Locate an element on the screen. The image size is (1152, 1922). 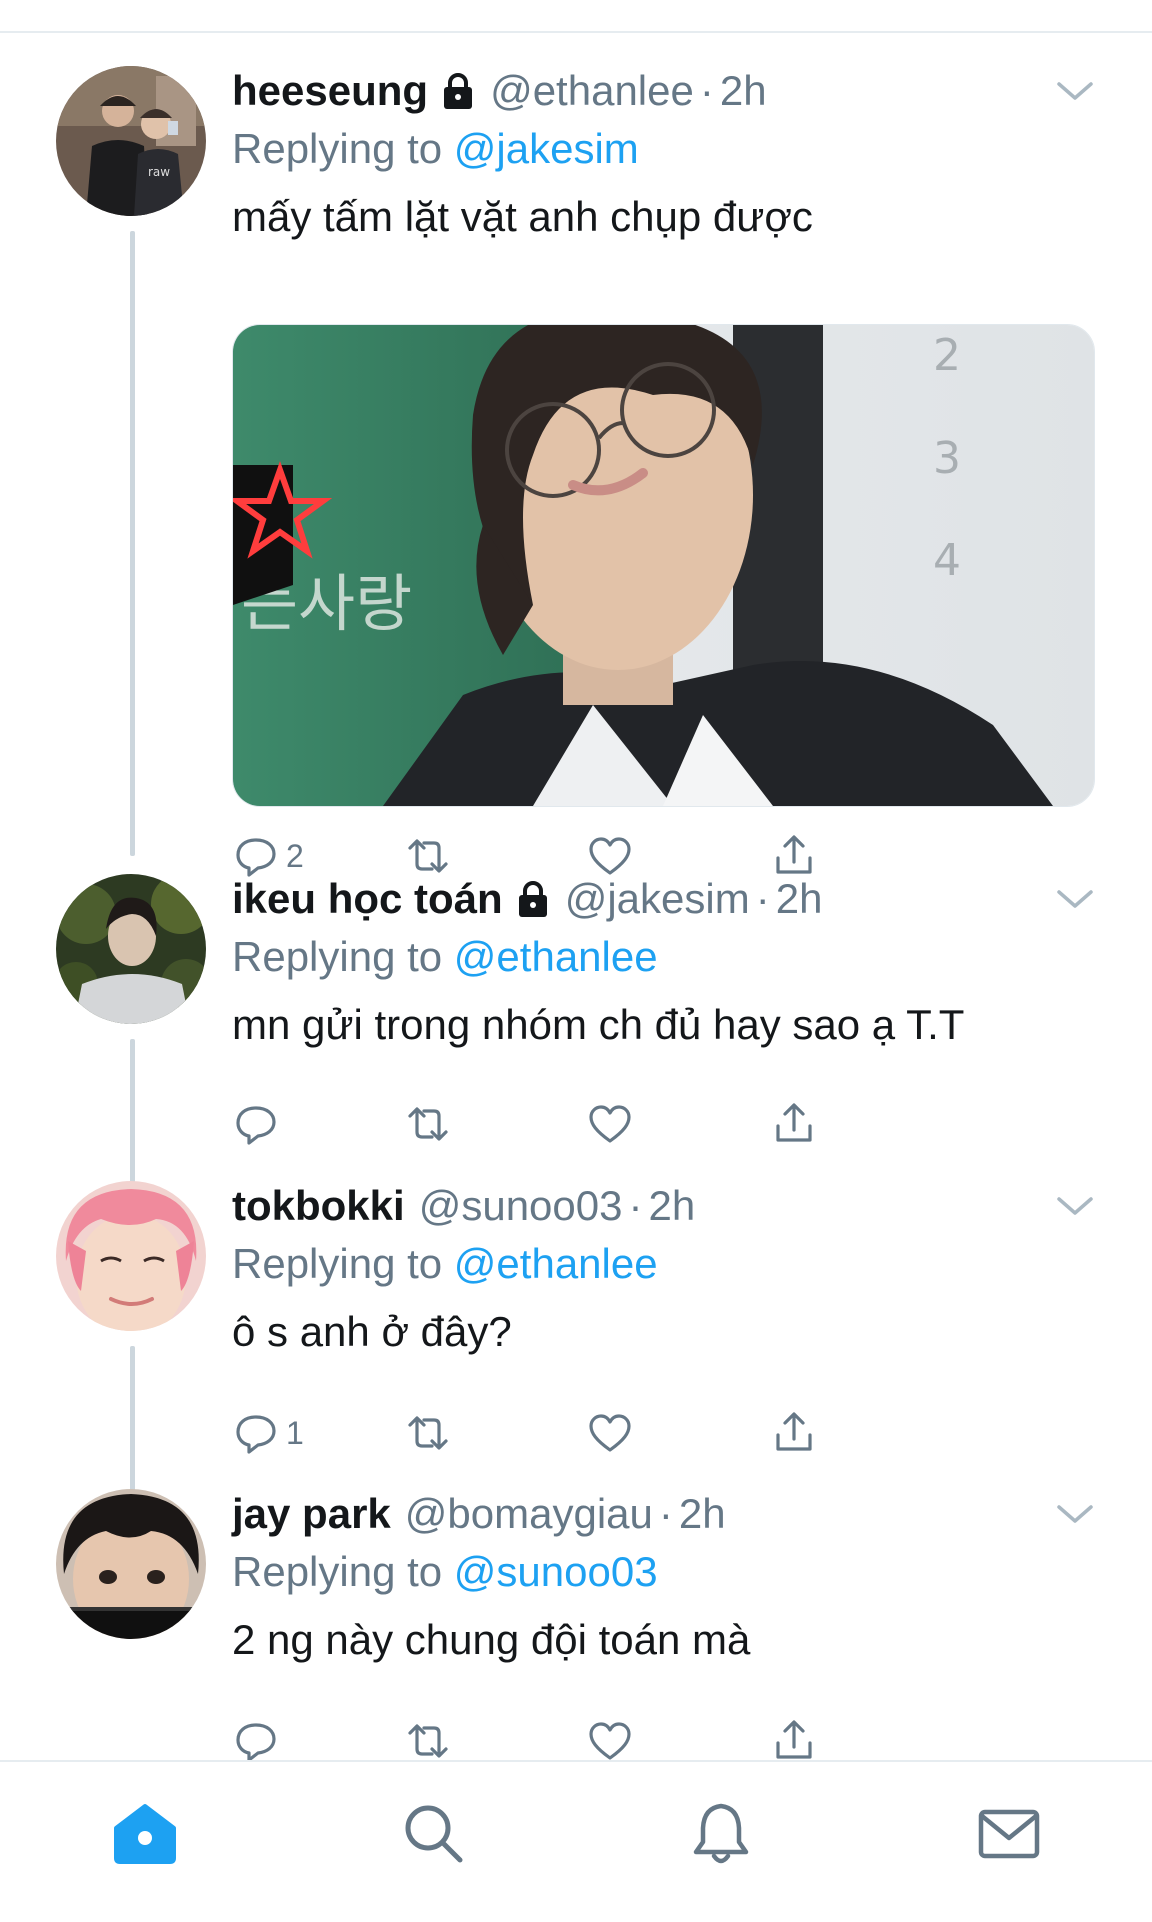
reply-button is located at coordinates (259, 1124).